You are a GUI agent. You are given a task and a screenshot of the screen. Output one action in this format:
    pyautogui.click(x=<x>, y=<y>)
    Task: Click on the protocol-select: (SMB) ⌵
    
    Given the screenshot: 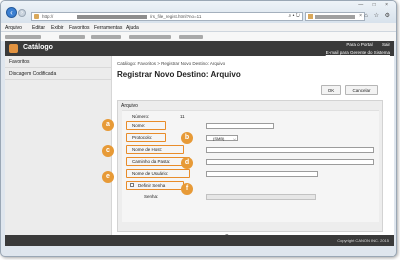 What is the action you would take?
    pyautogui.click(x=222, y=138)
    